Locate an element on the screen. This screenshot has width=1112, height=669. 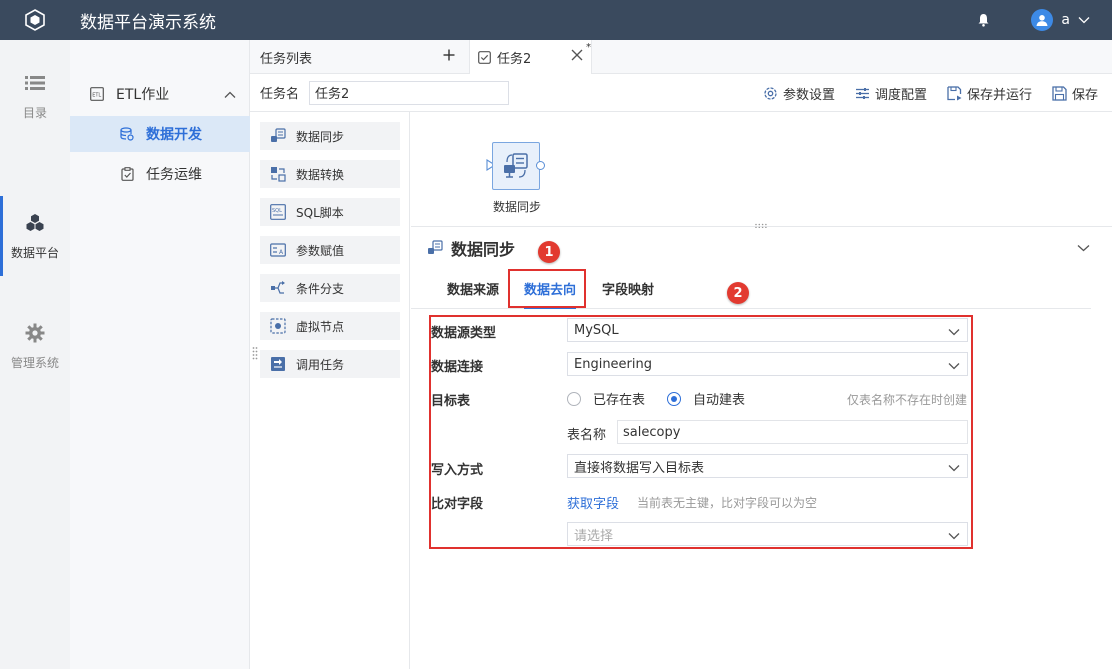
branch-icon is located at coordinates (278, 288).